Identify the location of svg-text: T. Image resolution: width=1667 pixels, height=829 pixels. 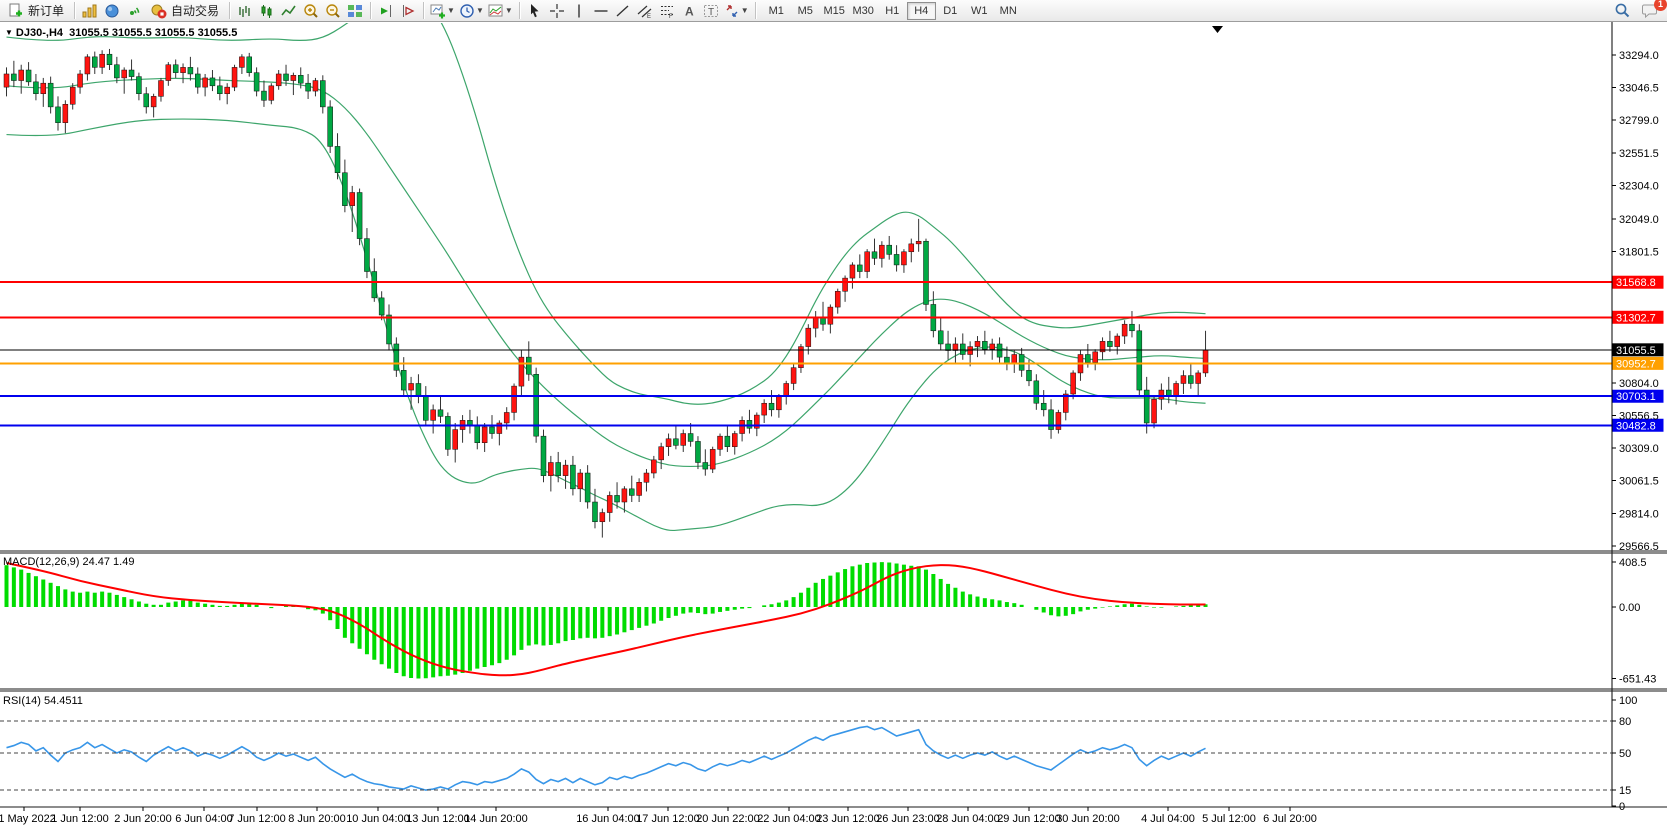
(711, 12).